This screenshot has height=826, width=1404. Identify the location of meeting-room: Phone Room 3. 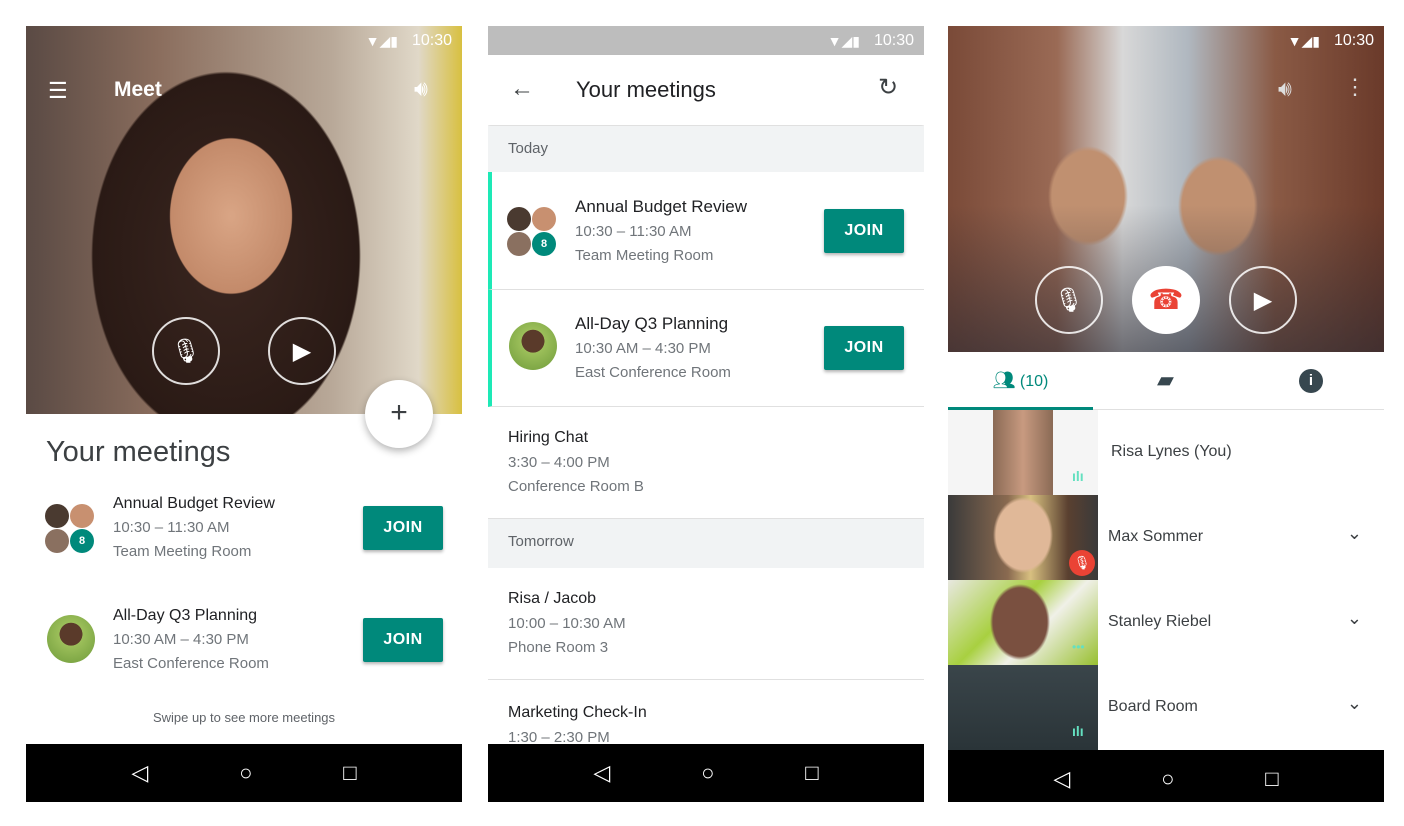
(558, 647).